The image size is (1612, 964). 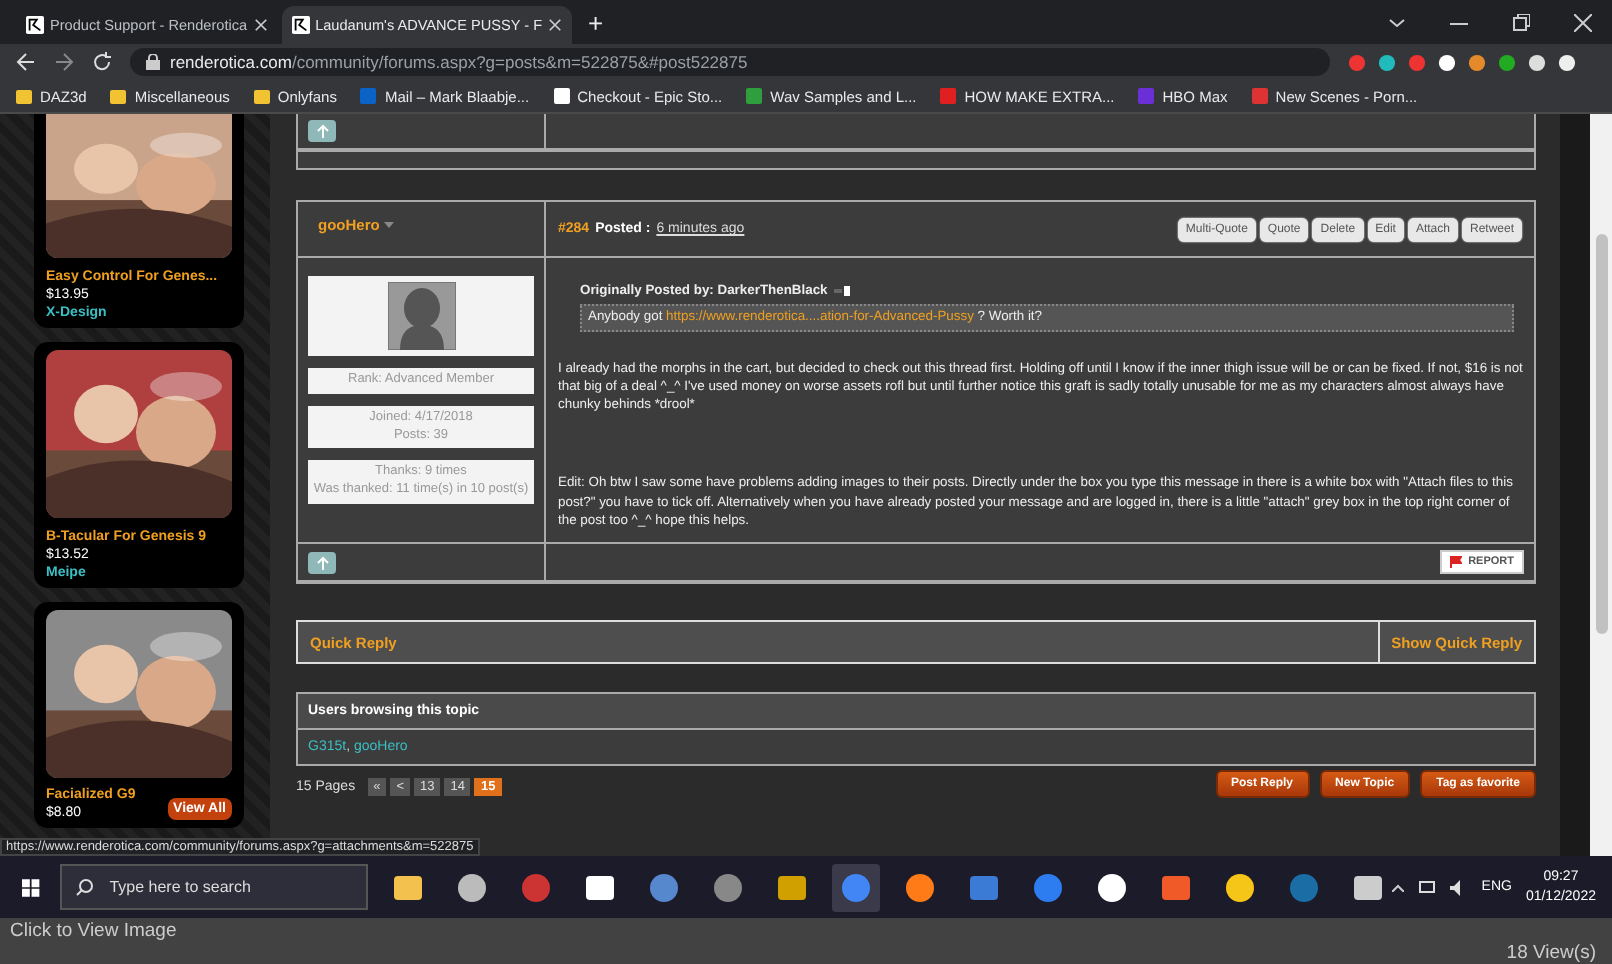 What do you see at coordinates (1456, 562) in the screenshot?
I see `flag-icon` at bounding box center [1456, 562].